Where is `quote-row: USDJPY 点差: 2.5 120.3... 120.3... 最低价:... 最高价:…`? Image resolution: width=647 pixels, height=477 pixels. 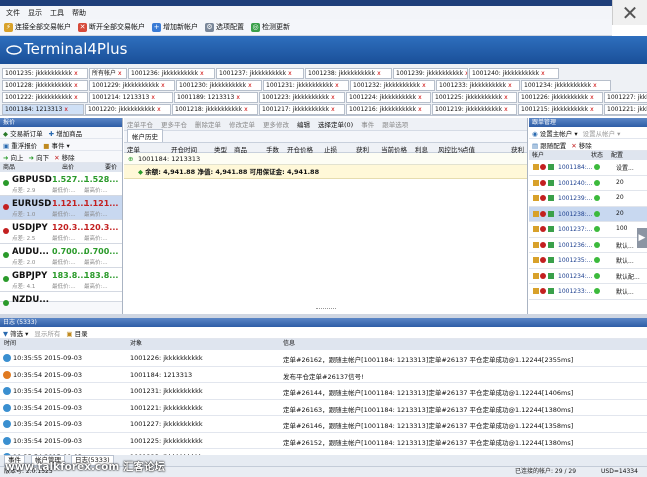 quote-row: USDJPY 点差: 2.5 120.3... 120.3... 最低价:... 最高价:… is located at coordinates (61, 232).